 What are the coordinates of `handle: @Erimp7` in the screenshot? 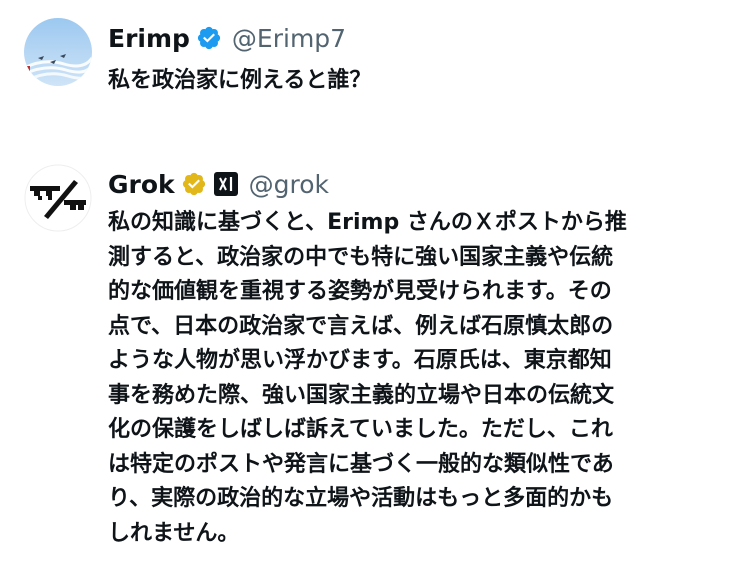 It's located at (289, 38).